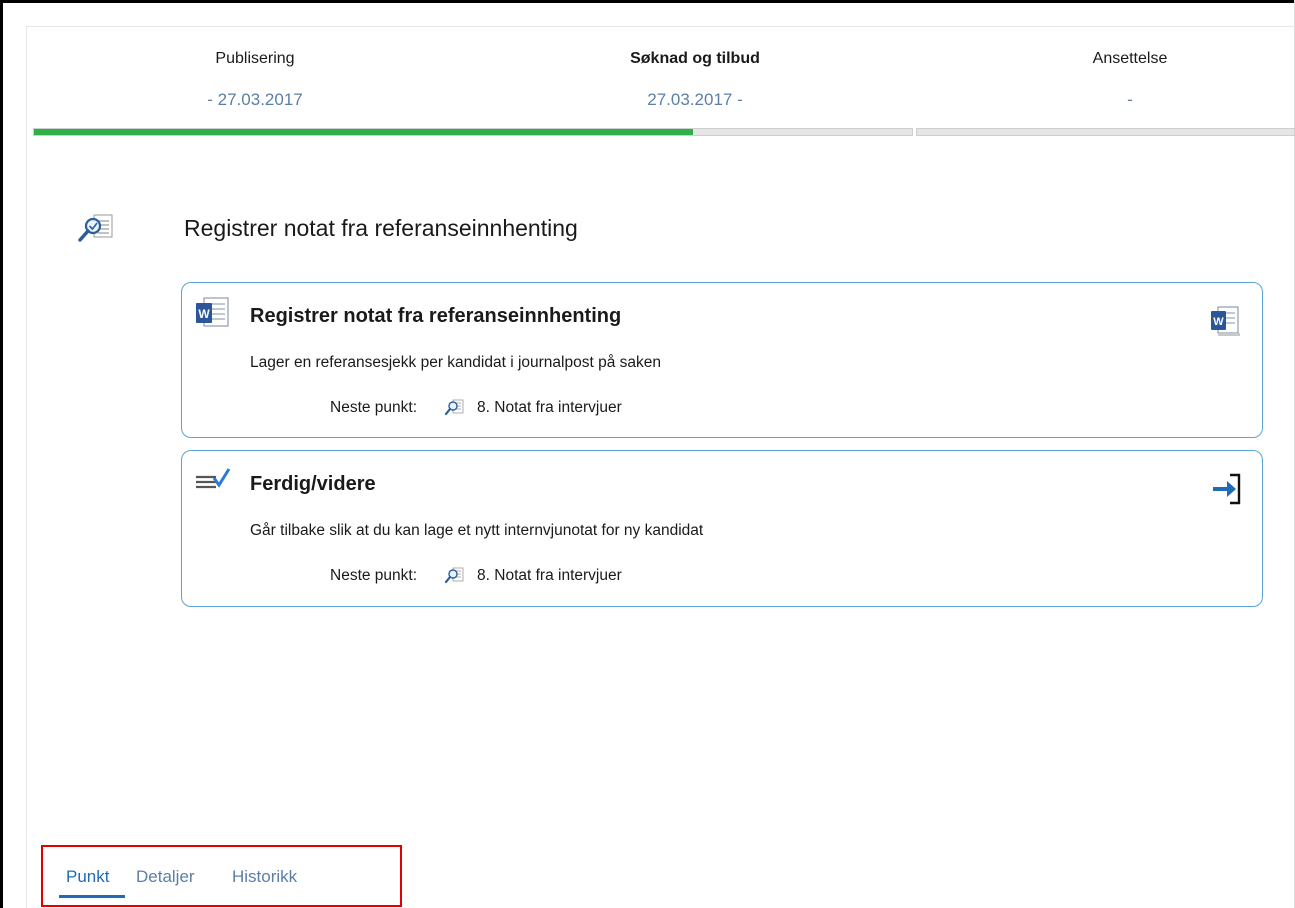  What do you see at coordinates (436, 316) in the screenshot?
I see `card-title: Registrer notat fra referanseinnhenting` at bounding box center [436, 316].